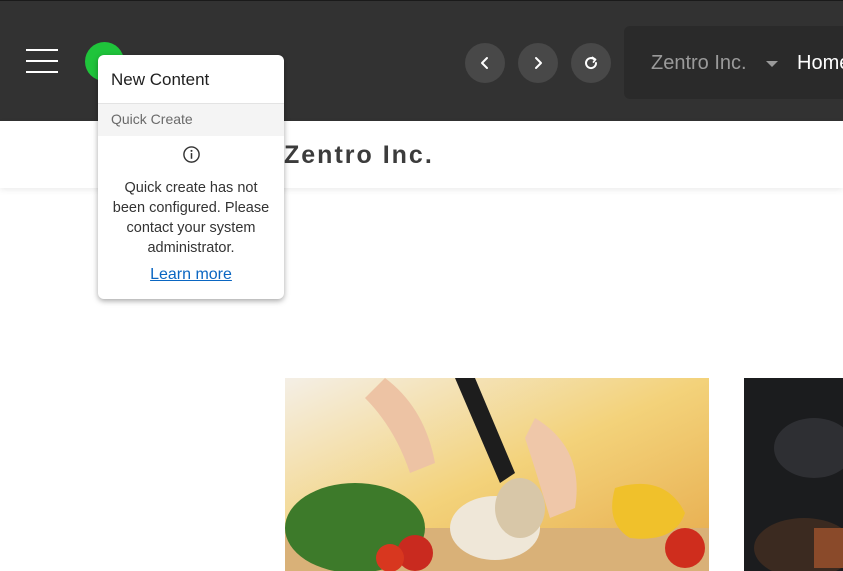 The image size is (843, 571). I want to click on refresh-icon, so click(591, 63).